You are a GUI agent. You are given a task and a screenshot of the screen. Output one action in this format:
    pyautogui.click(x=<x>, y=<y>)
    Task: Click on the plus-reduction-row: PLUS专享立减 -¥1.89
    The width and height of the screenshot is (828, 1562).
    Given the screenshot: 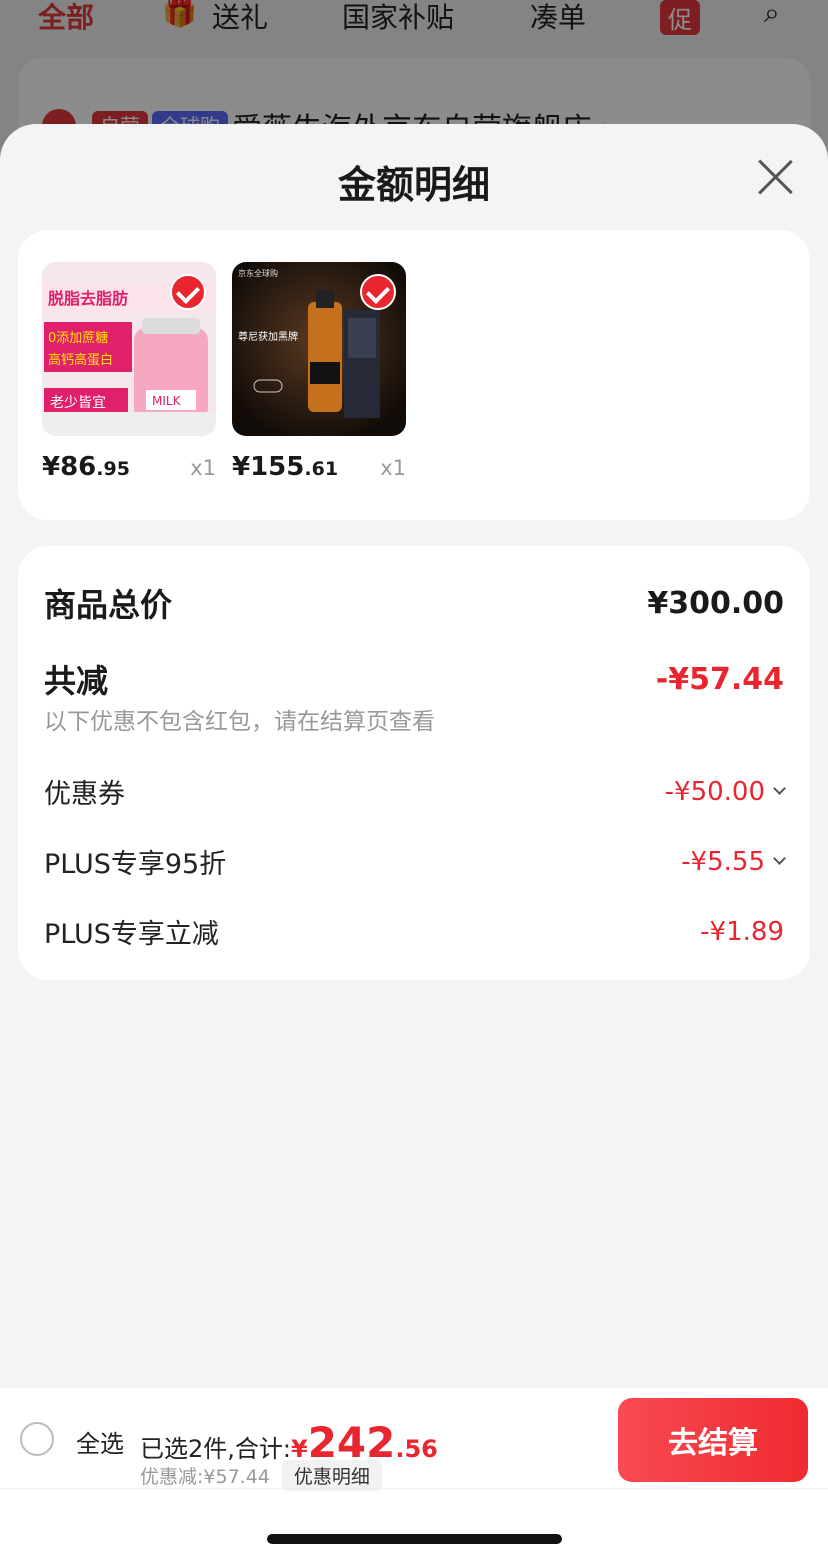 What is the action you would take?
    pyautogui.click(x=414, y=931)
    